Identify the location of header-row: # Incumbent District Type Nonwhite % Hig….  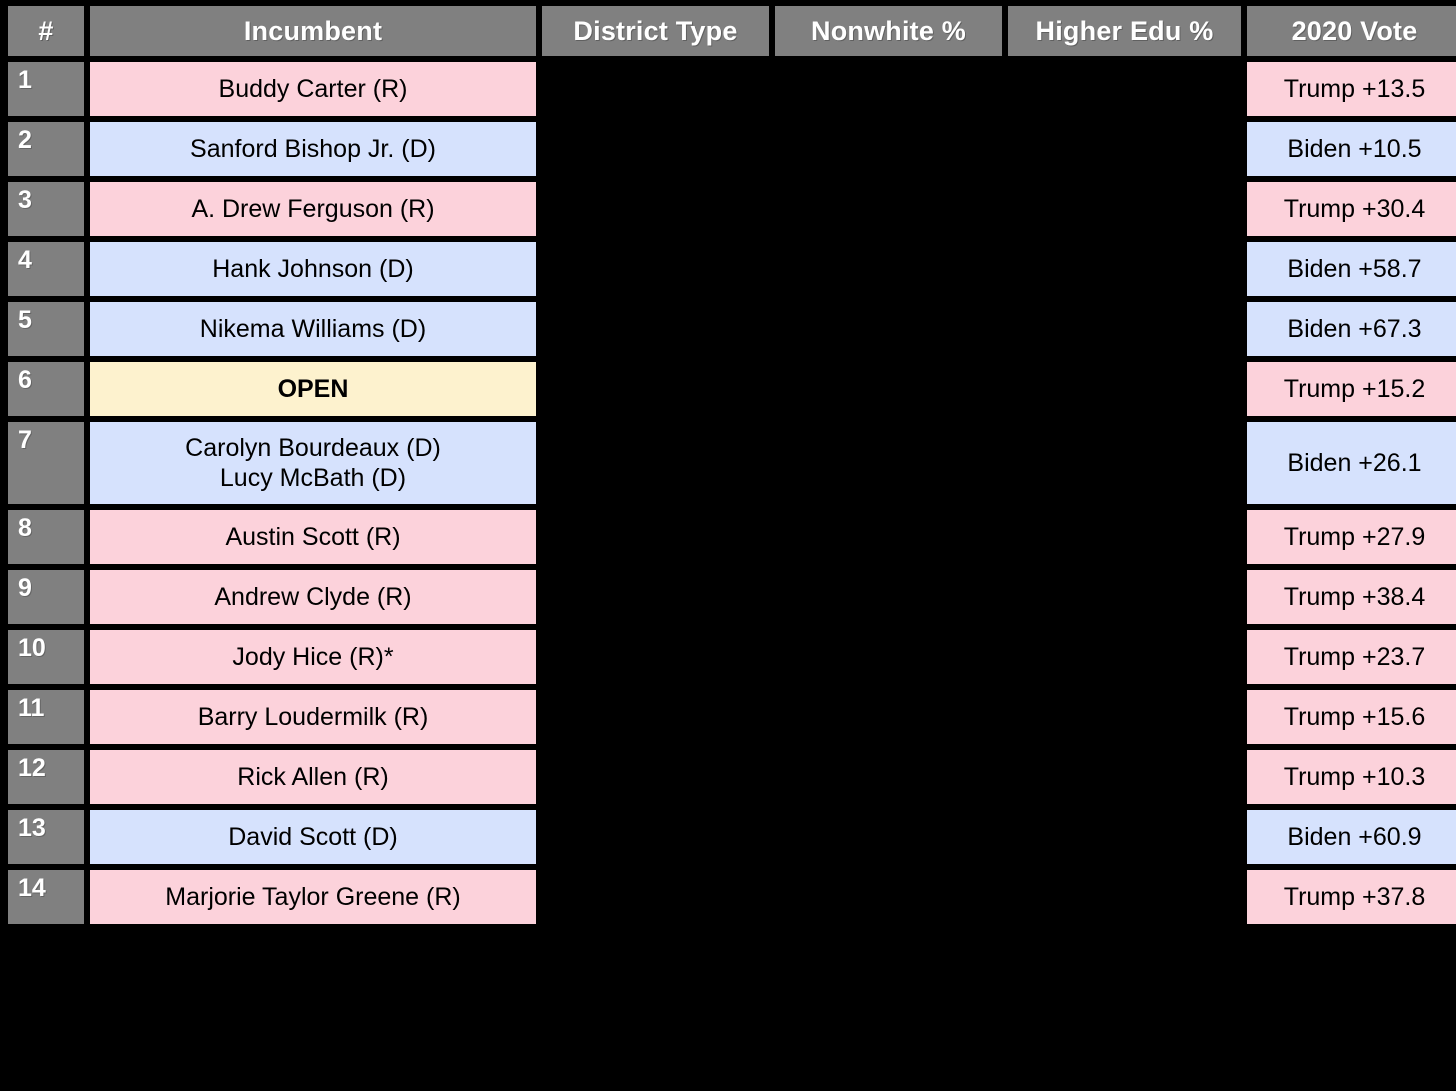
(731, 31).